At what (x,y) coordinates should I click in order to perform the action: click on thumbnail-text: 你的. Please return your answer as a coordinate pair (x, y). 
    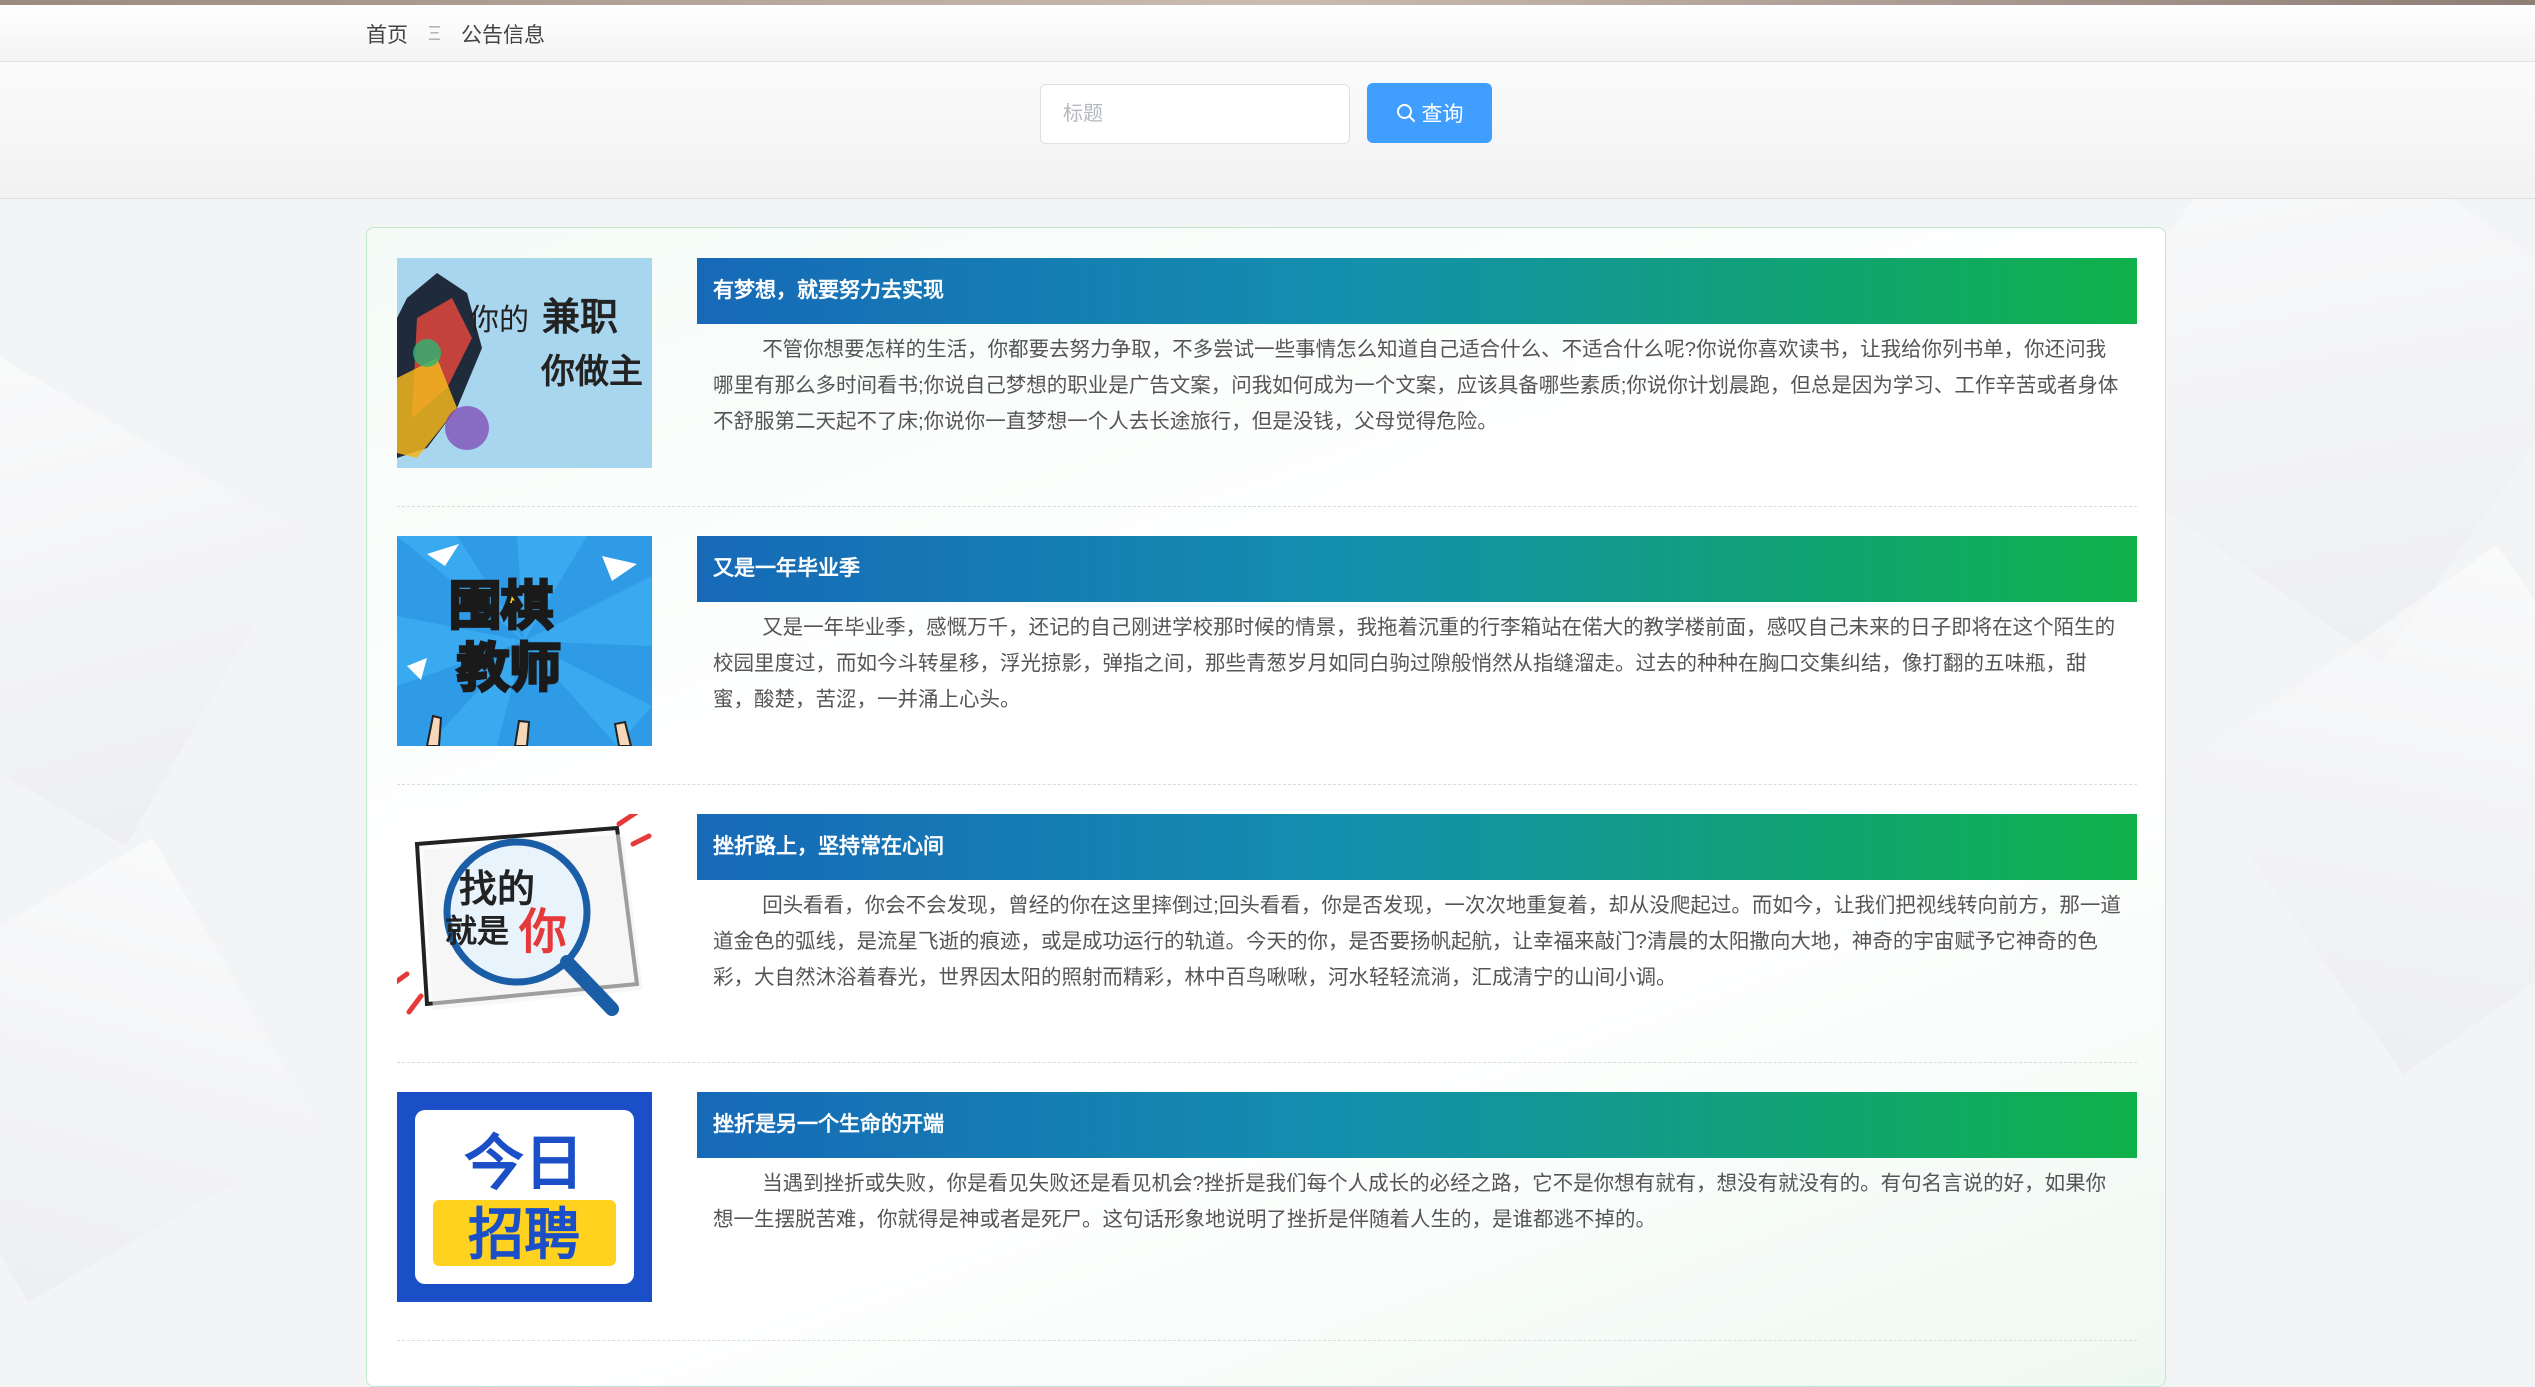
    Looking at the image, I should click on (499, 320).